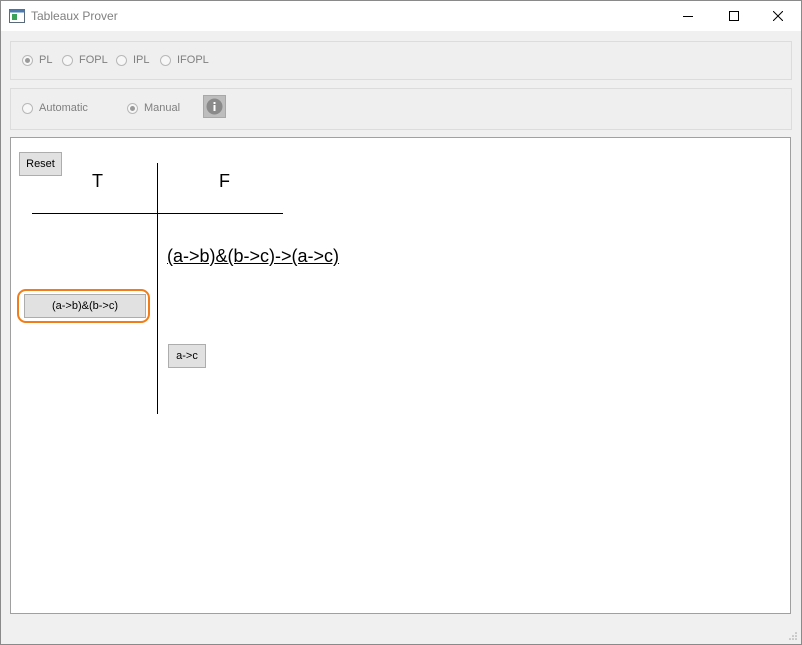 The width and height of the screenshot is (802, 645). I want to click on radio-fopl: FOPL, so click(85, 60).